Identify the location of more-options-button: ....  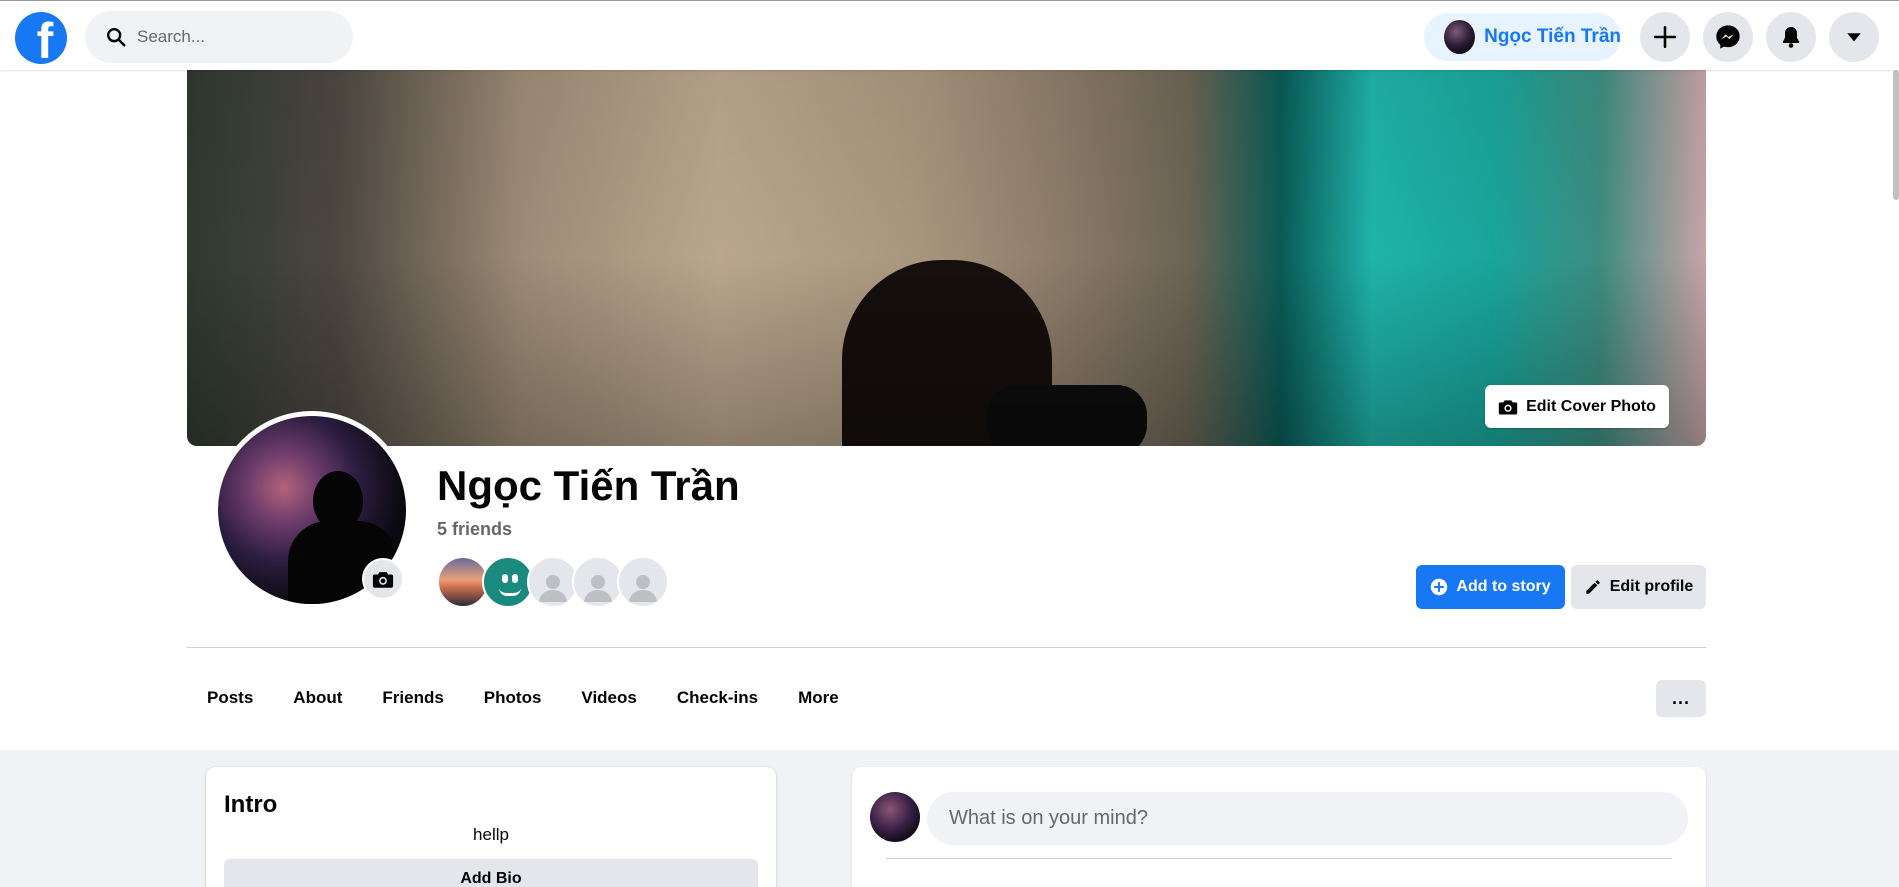
(1681, 698).